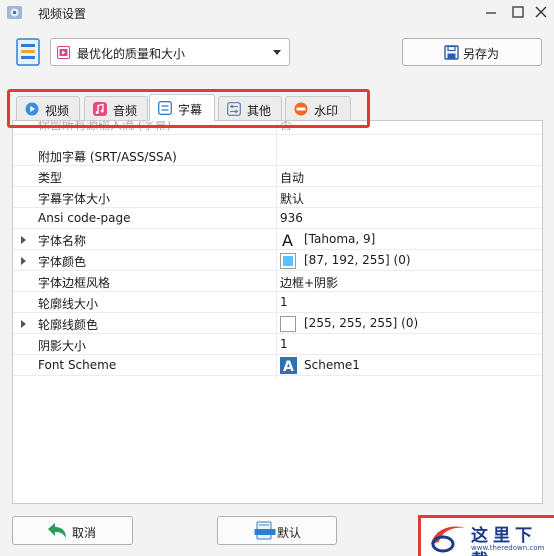 The width and height of the screenshot is (554, 556). I want to click on property-value: Scheme1, so click(332, 365).